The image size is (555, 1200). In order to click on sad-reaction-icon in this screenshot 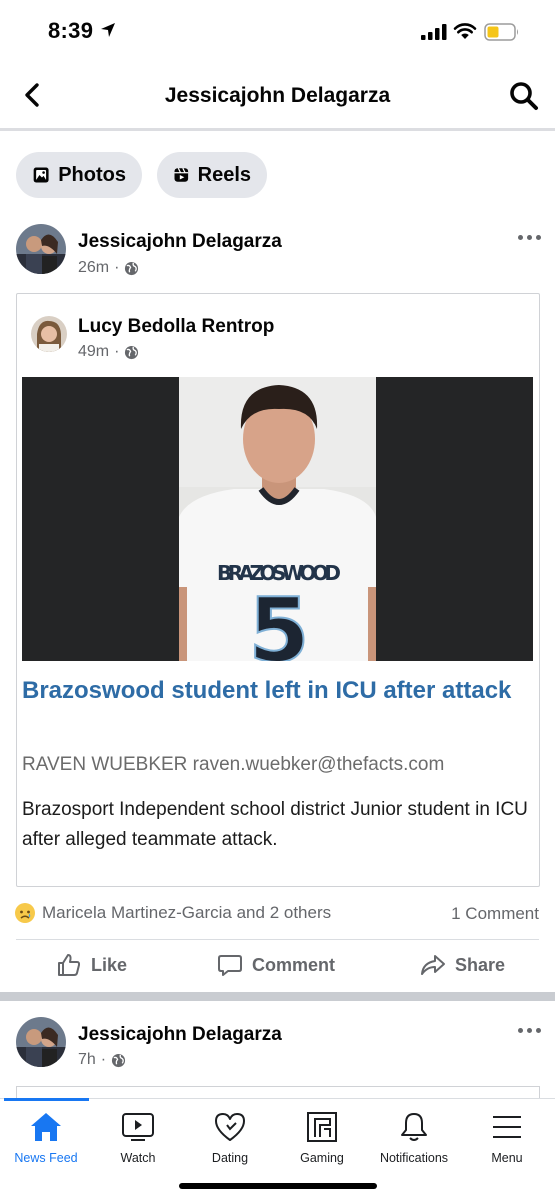, I will do `click(25, 913)`.